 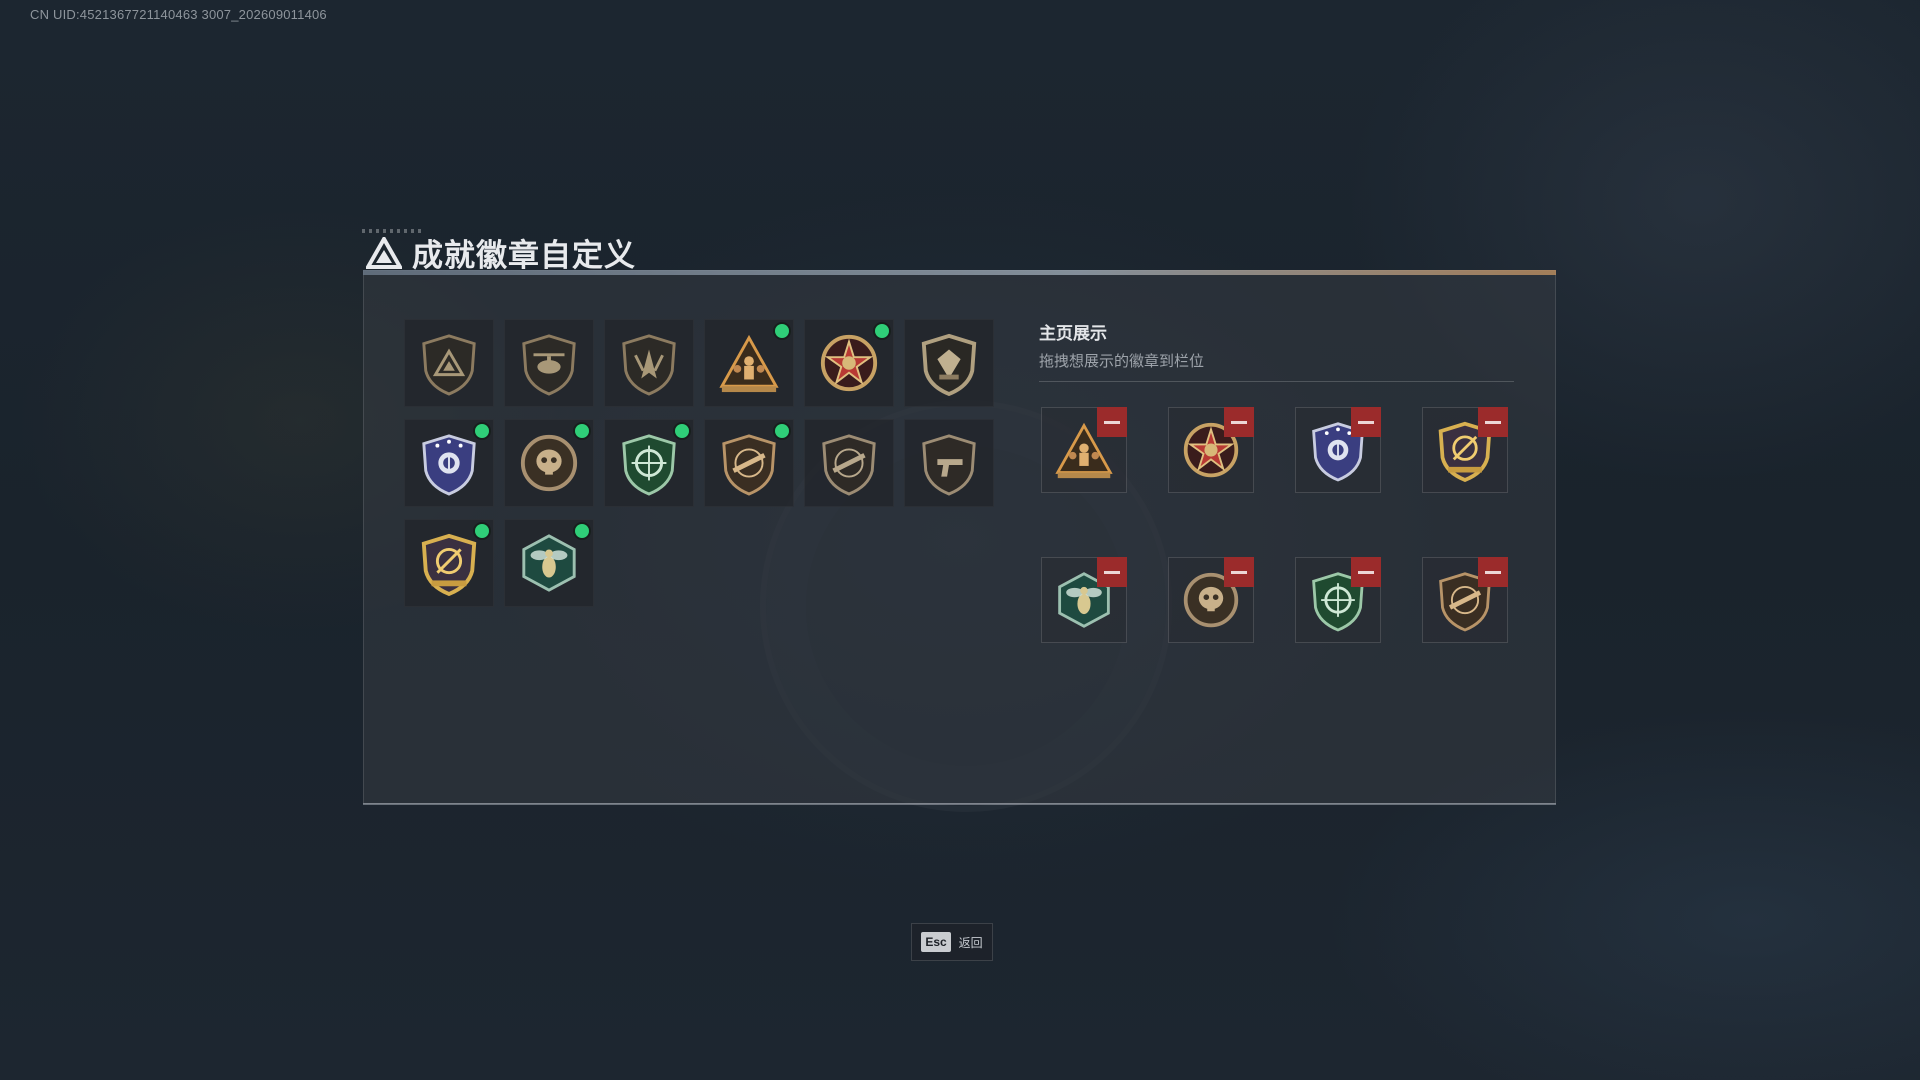 I want to click on panel-top-bar, so click(x=959, y=272).